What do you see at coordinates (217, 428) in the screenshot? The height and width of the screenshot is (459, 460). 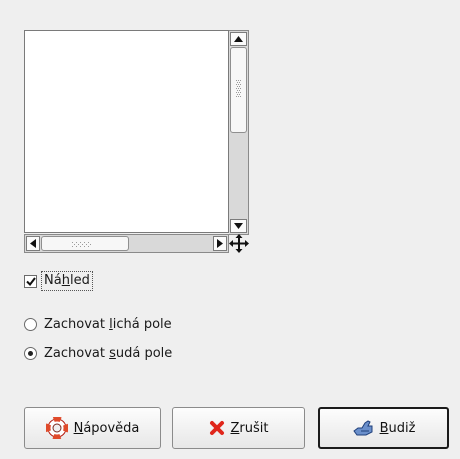 I see `red-x-icon` at bounding box center [217, 428].